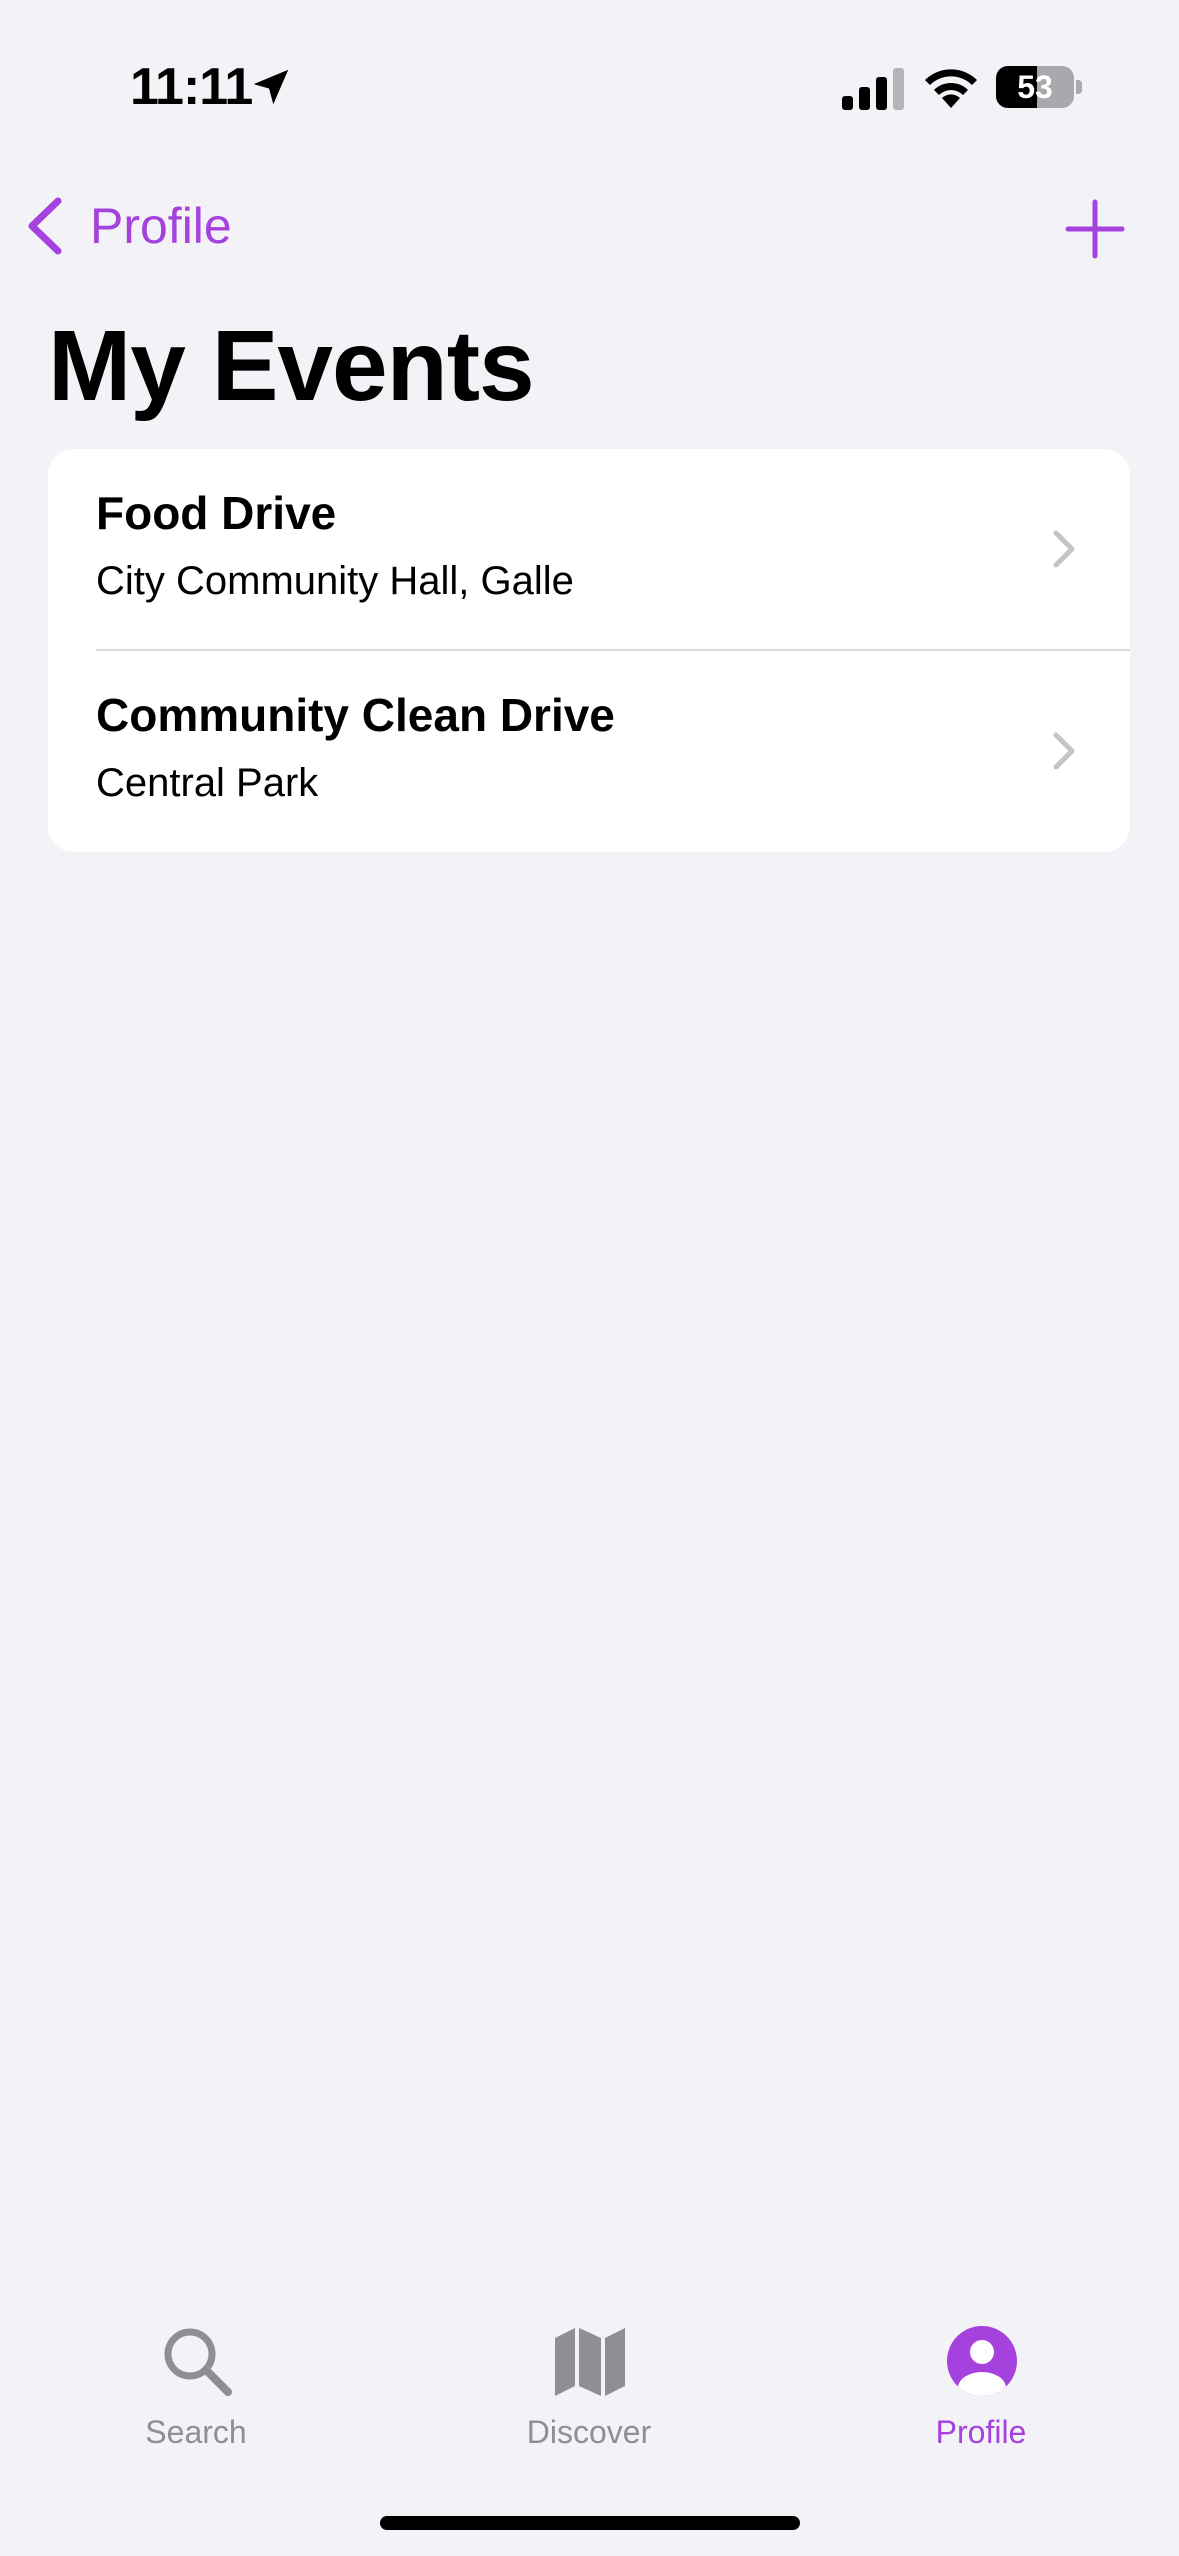 The height and width of the screenshot is (2556, 1179). Describe the element at coordinates (1079, 87) in the screenshot. I see `battery-cap` at that location.